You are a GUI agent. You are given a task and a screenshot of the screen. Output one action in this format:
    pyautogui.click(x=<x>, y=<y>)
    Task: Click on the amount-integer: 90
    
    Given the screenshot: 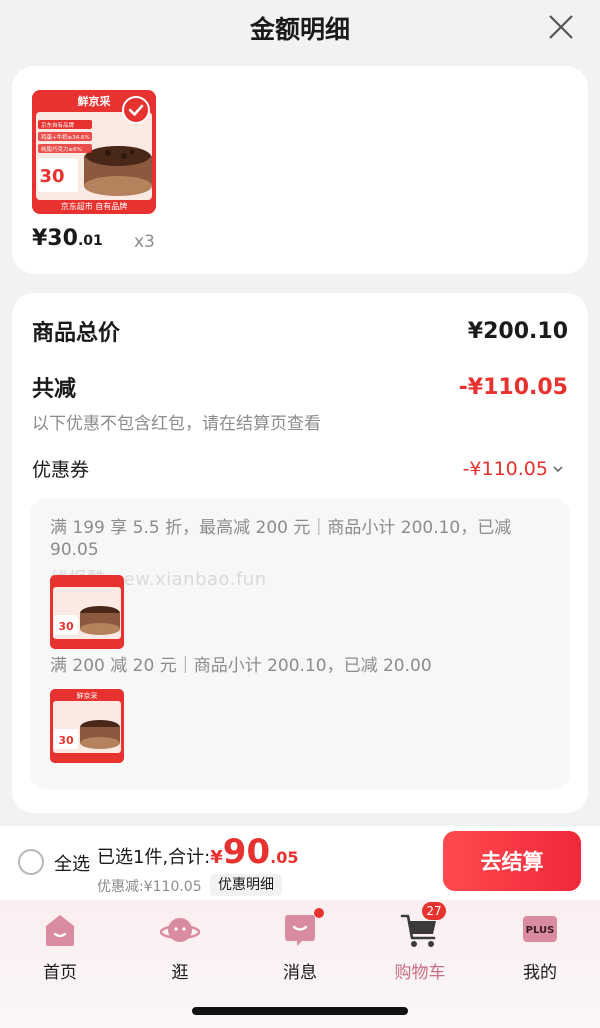 What is the action you would take?
    pyautogui.click(x=246, y=852)
    